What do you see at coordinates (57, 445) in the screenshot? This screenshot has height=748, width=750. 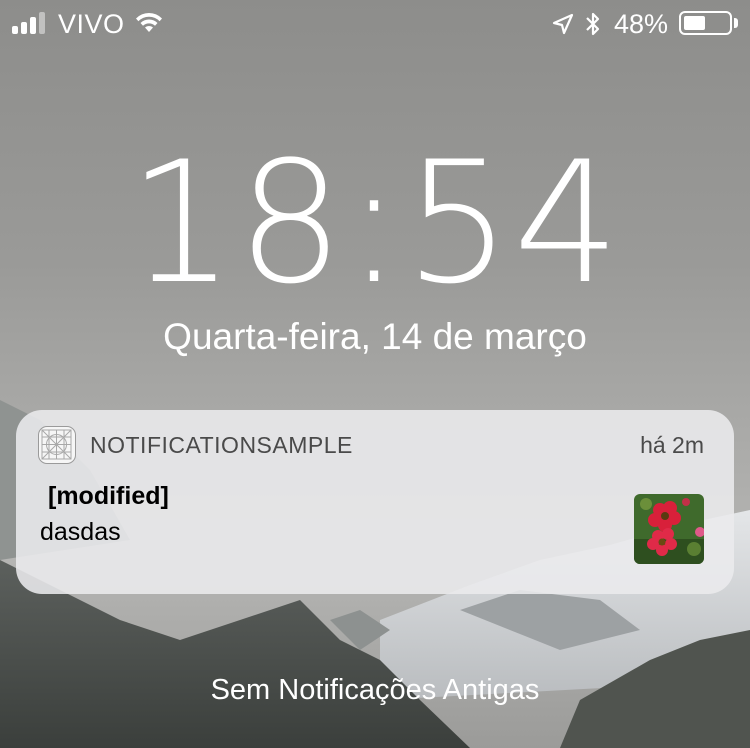 I see `app-placeholder-icon` at bounding box center [57, 445].